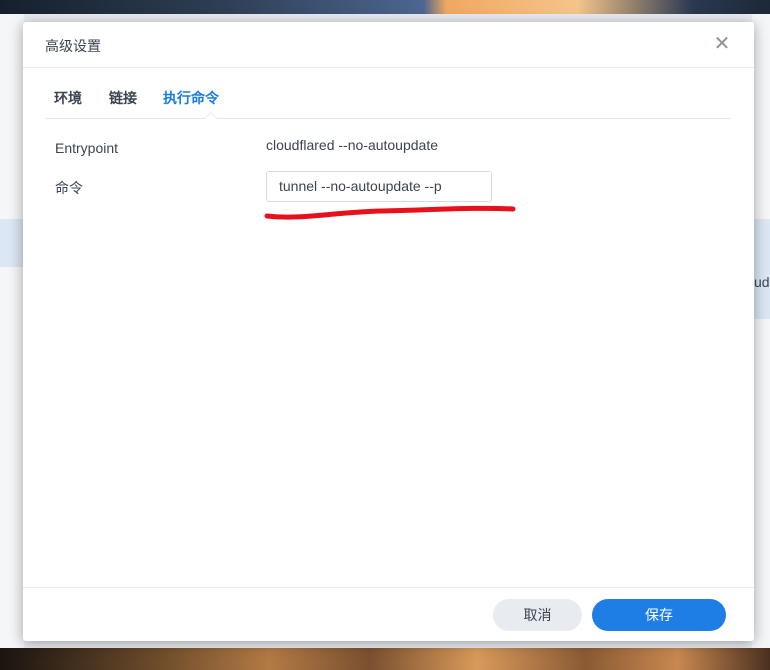 The image size is (770, 670). Describe the element at coordinates (352, 145) in the screenshot. I see `entrypoint-value: cloudflared --no-autoupdate` at that location.